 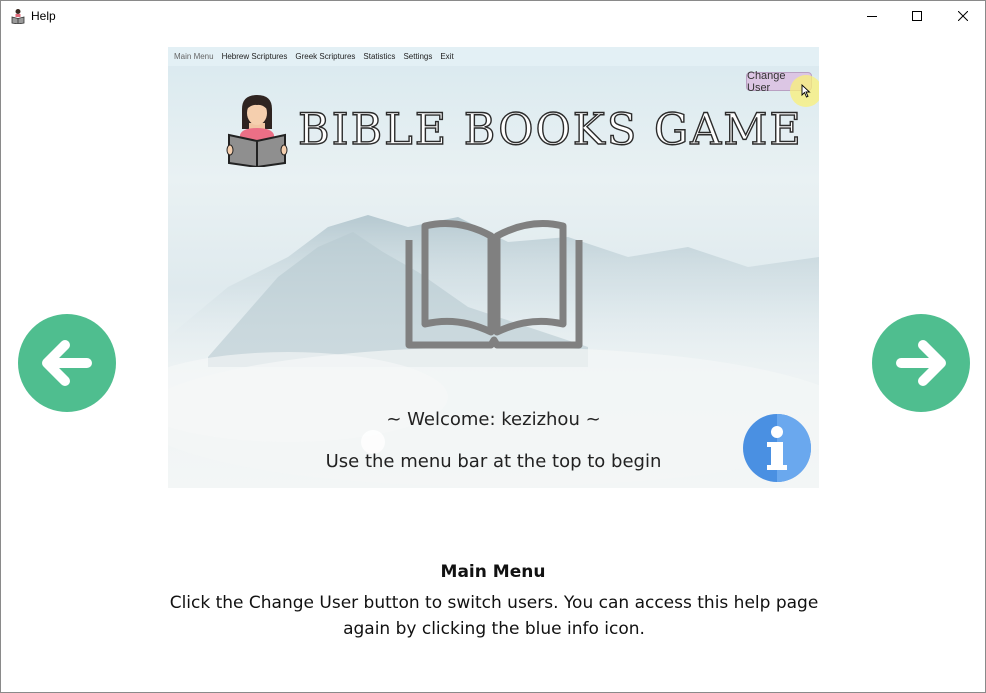 I want to click on menu-hebrew-scriptures: Hebrew Scriptures, so click(x=254, y=56).